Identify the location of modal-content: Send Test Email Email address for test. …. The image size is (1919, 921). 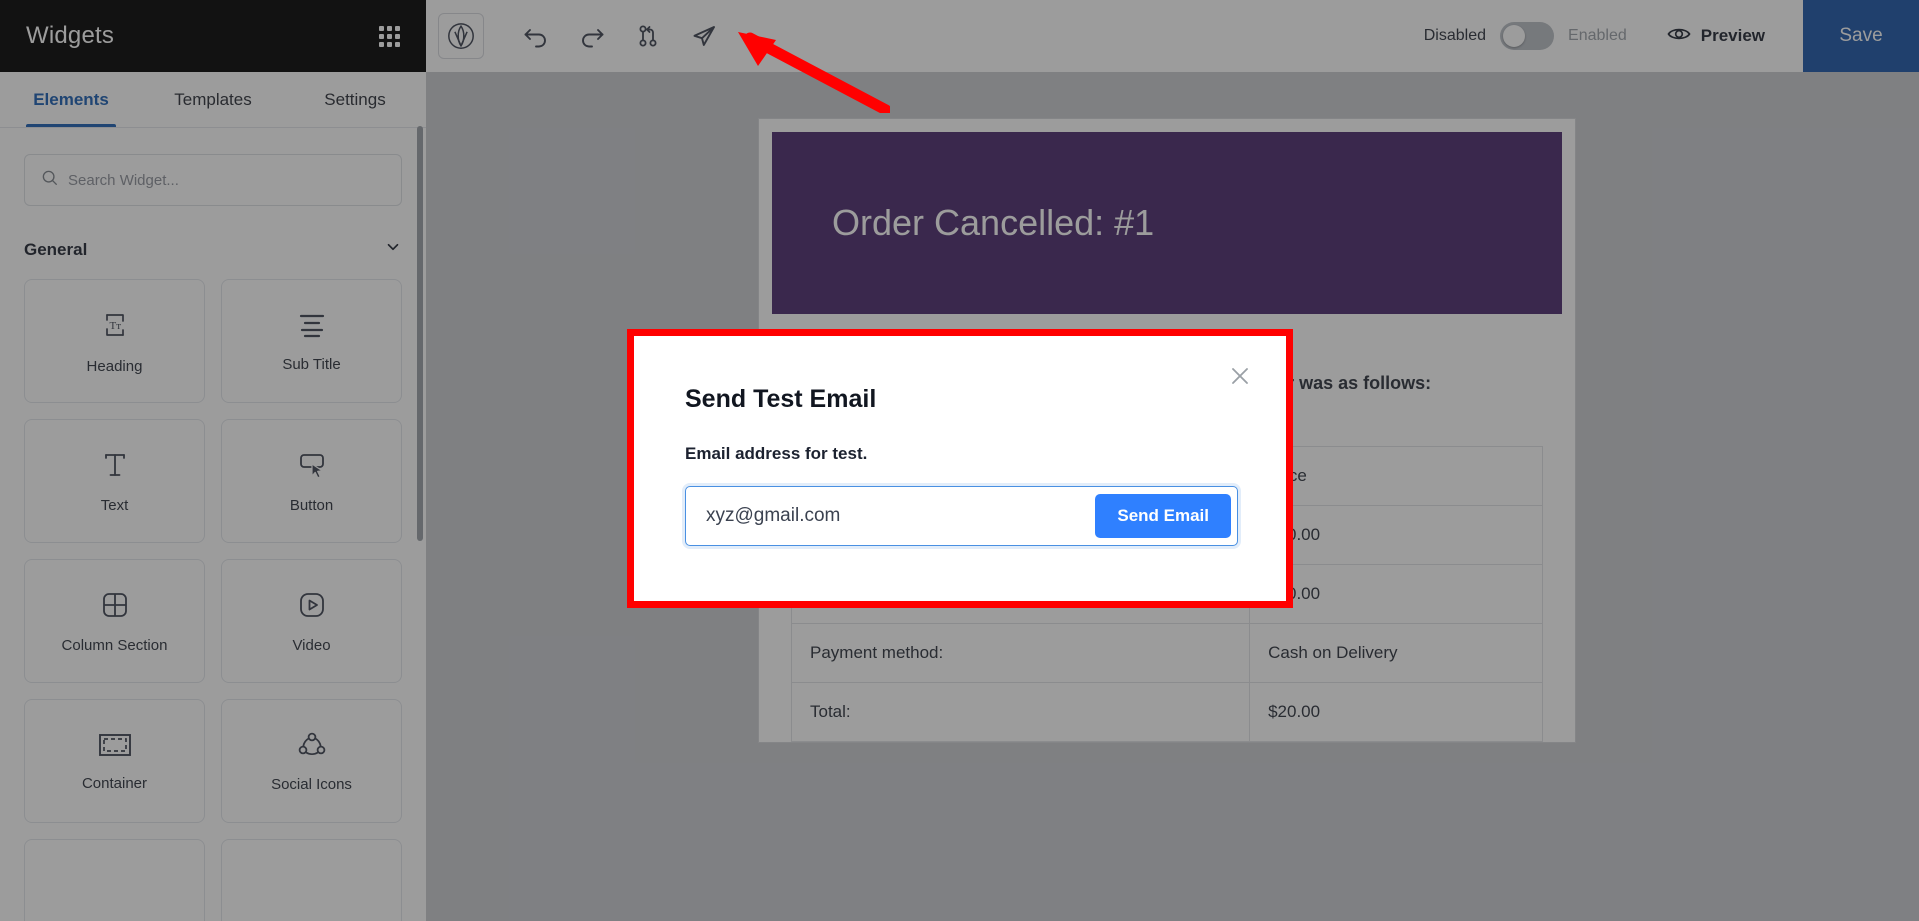
(960, 468).